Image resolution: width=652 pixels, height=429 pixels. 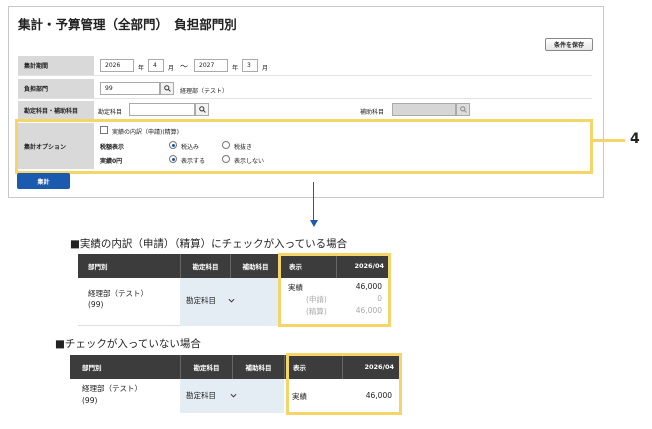 I want to click on account-search-button, so click(x=202, y=109).